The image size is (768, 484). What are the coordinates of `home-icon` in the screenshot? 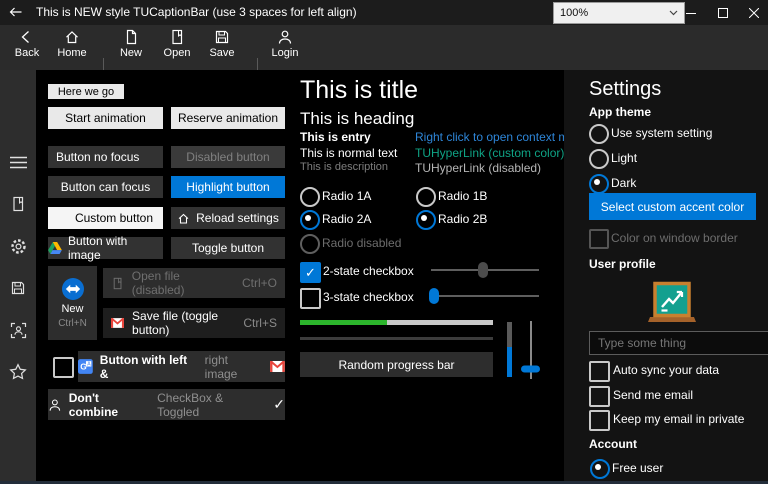 It's located at (72, 37).